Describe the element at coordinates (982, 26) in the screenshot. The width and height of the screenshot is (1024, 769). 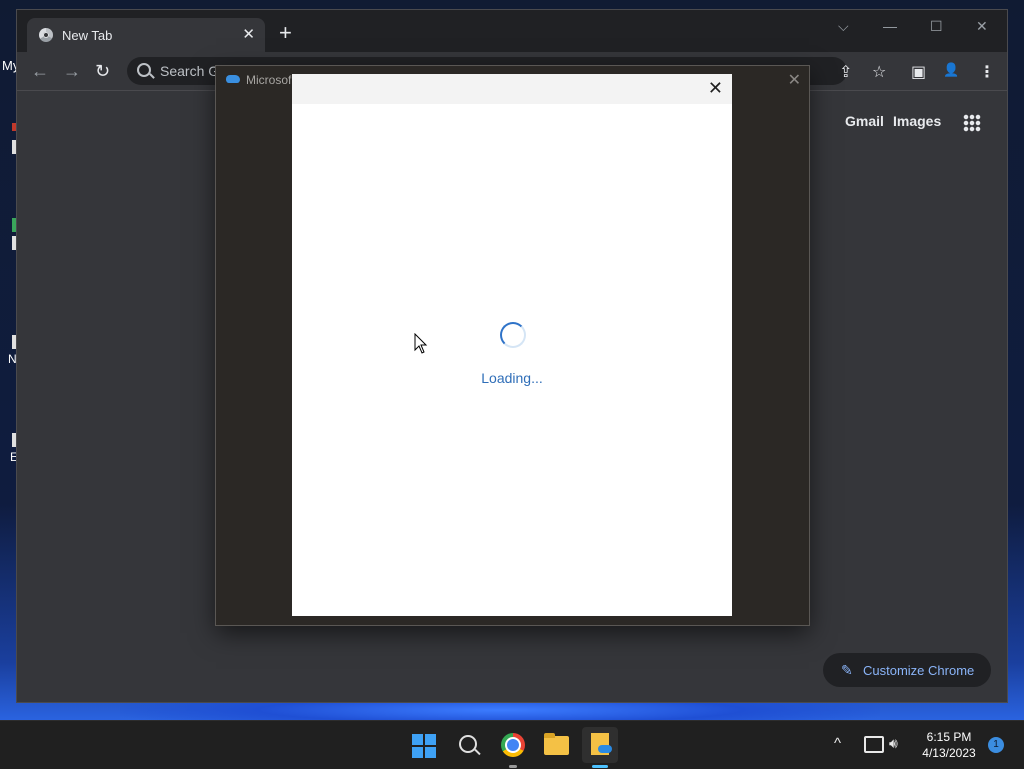
I see `close-window-button: ✕` at that location.